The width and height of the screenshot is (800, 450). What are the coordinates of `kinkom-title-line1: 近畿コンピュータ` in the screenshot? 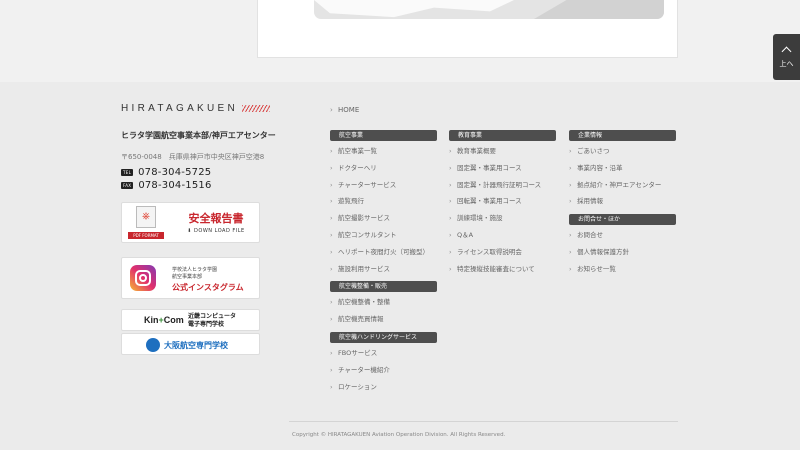 It's located at (212, 316).